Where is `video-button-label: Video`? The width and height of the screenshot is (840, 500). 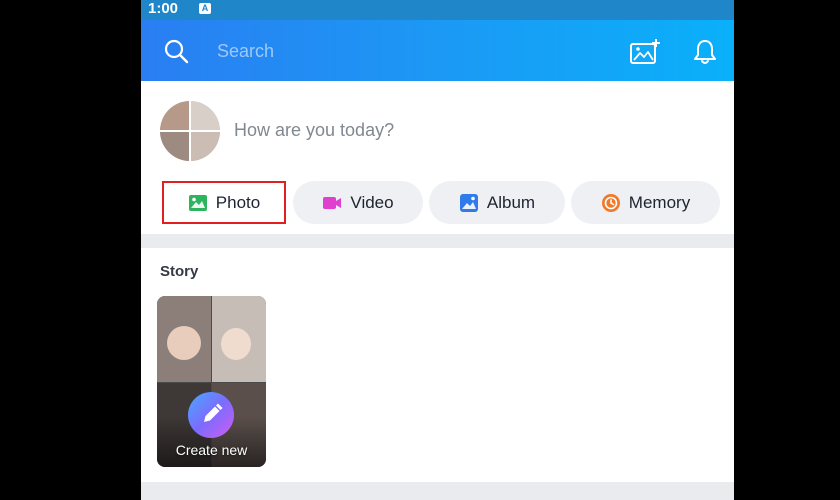 video-button-label: Video is located at coordinates (372, 202).